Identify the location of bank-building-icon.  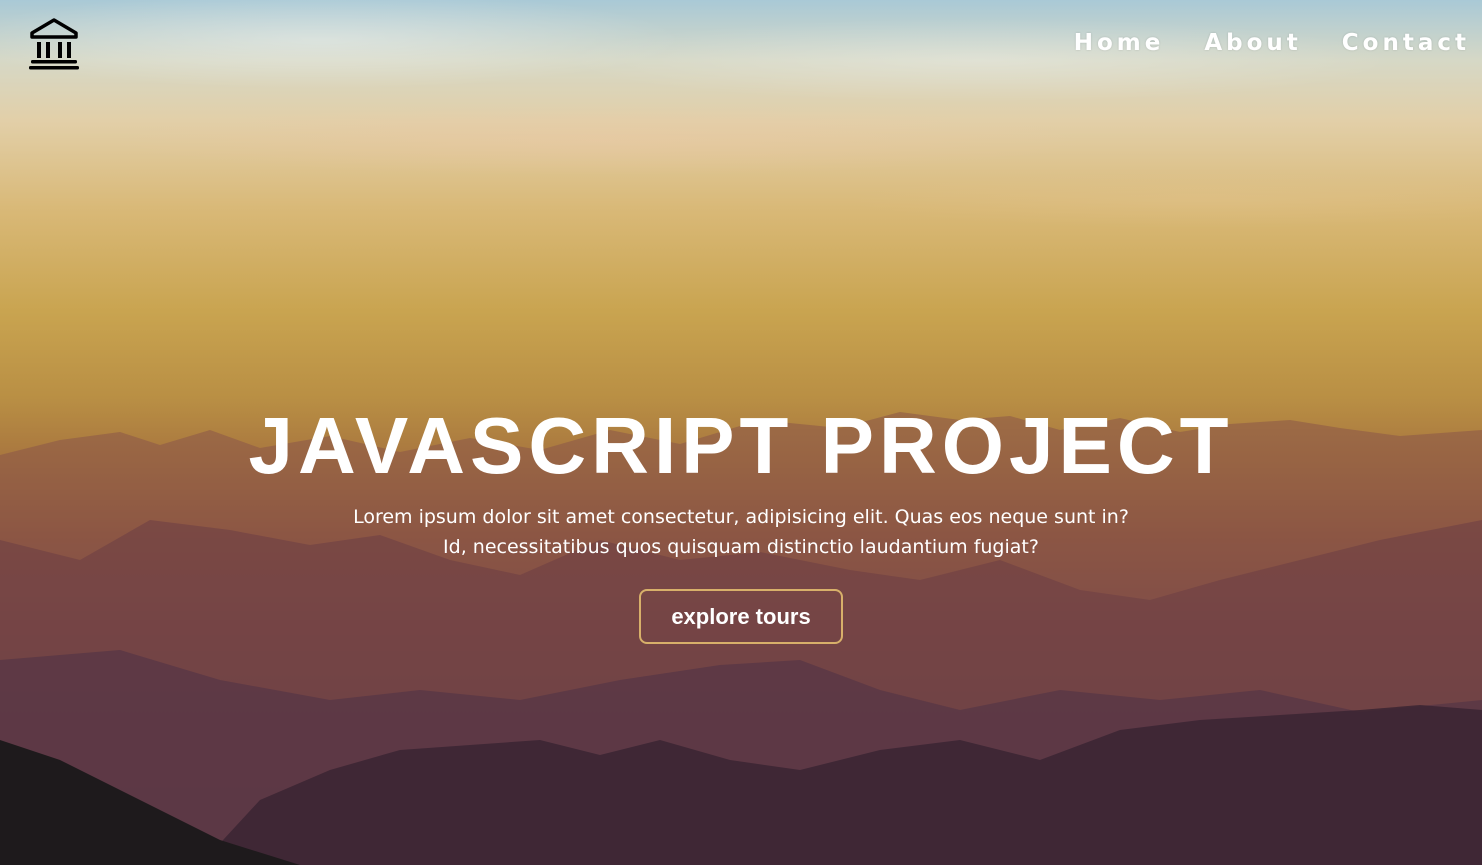
(54, 44).